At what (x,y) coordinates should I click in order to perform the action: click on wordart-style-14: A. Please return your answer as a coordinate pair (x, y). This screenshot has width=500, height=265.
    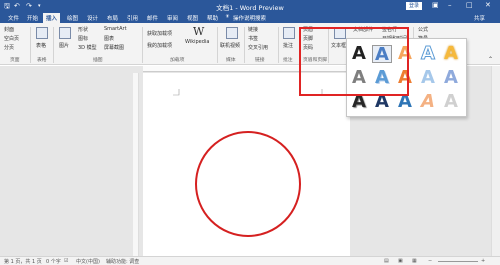
    Looking at the image, I should click on (428, 102).